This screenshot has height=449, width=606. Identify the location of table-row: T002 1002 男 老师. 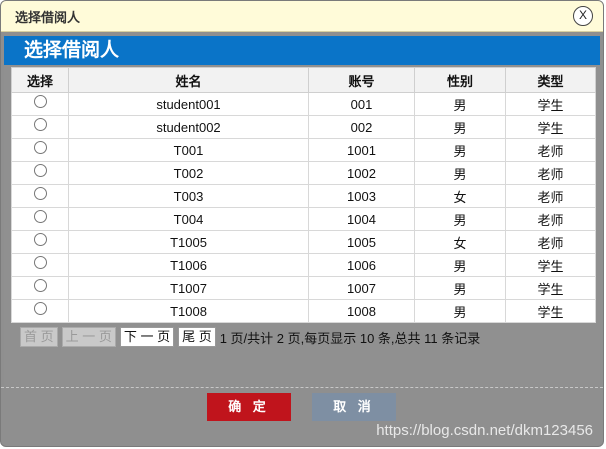
(303, 173).